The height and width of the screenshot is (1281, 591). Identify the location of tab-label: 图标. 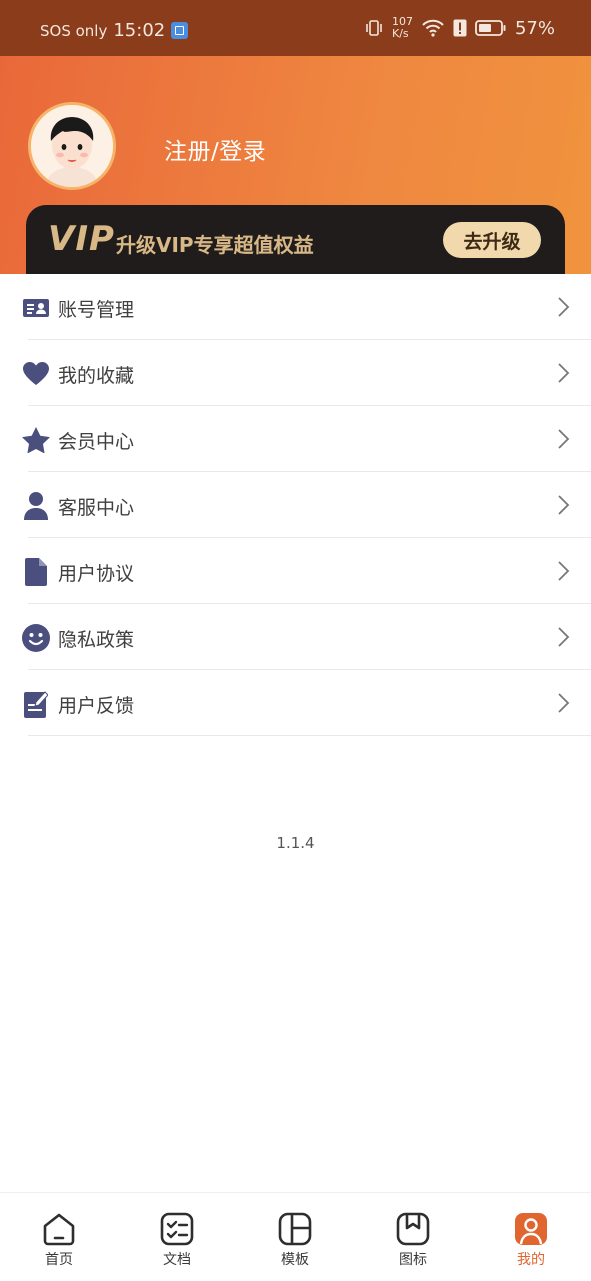
(413, 1260).